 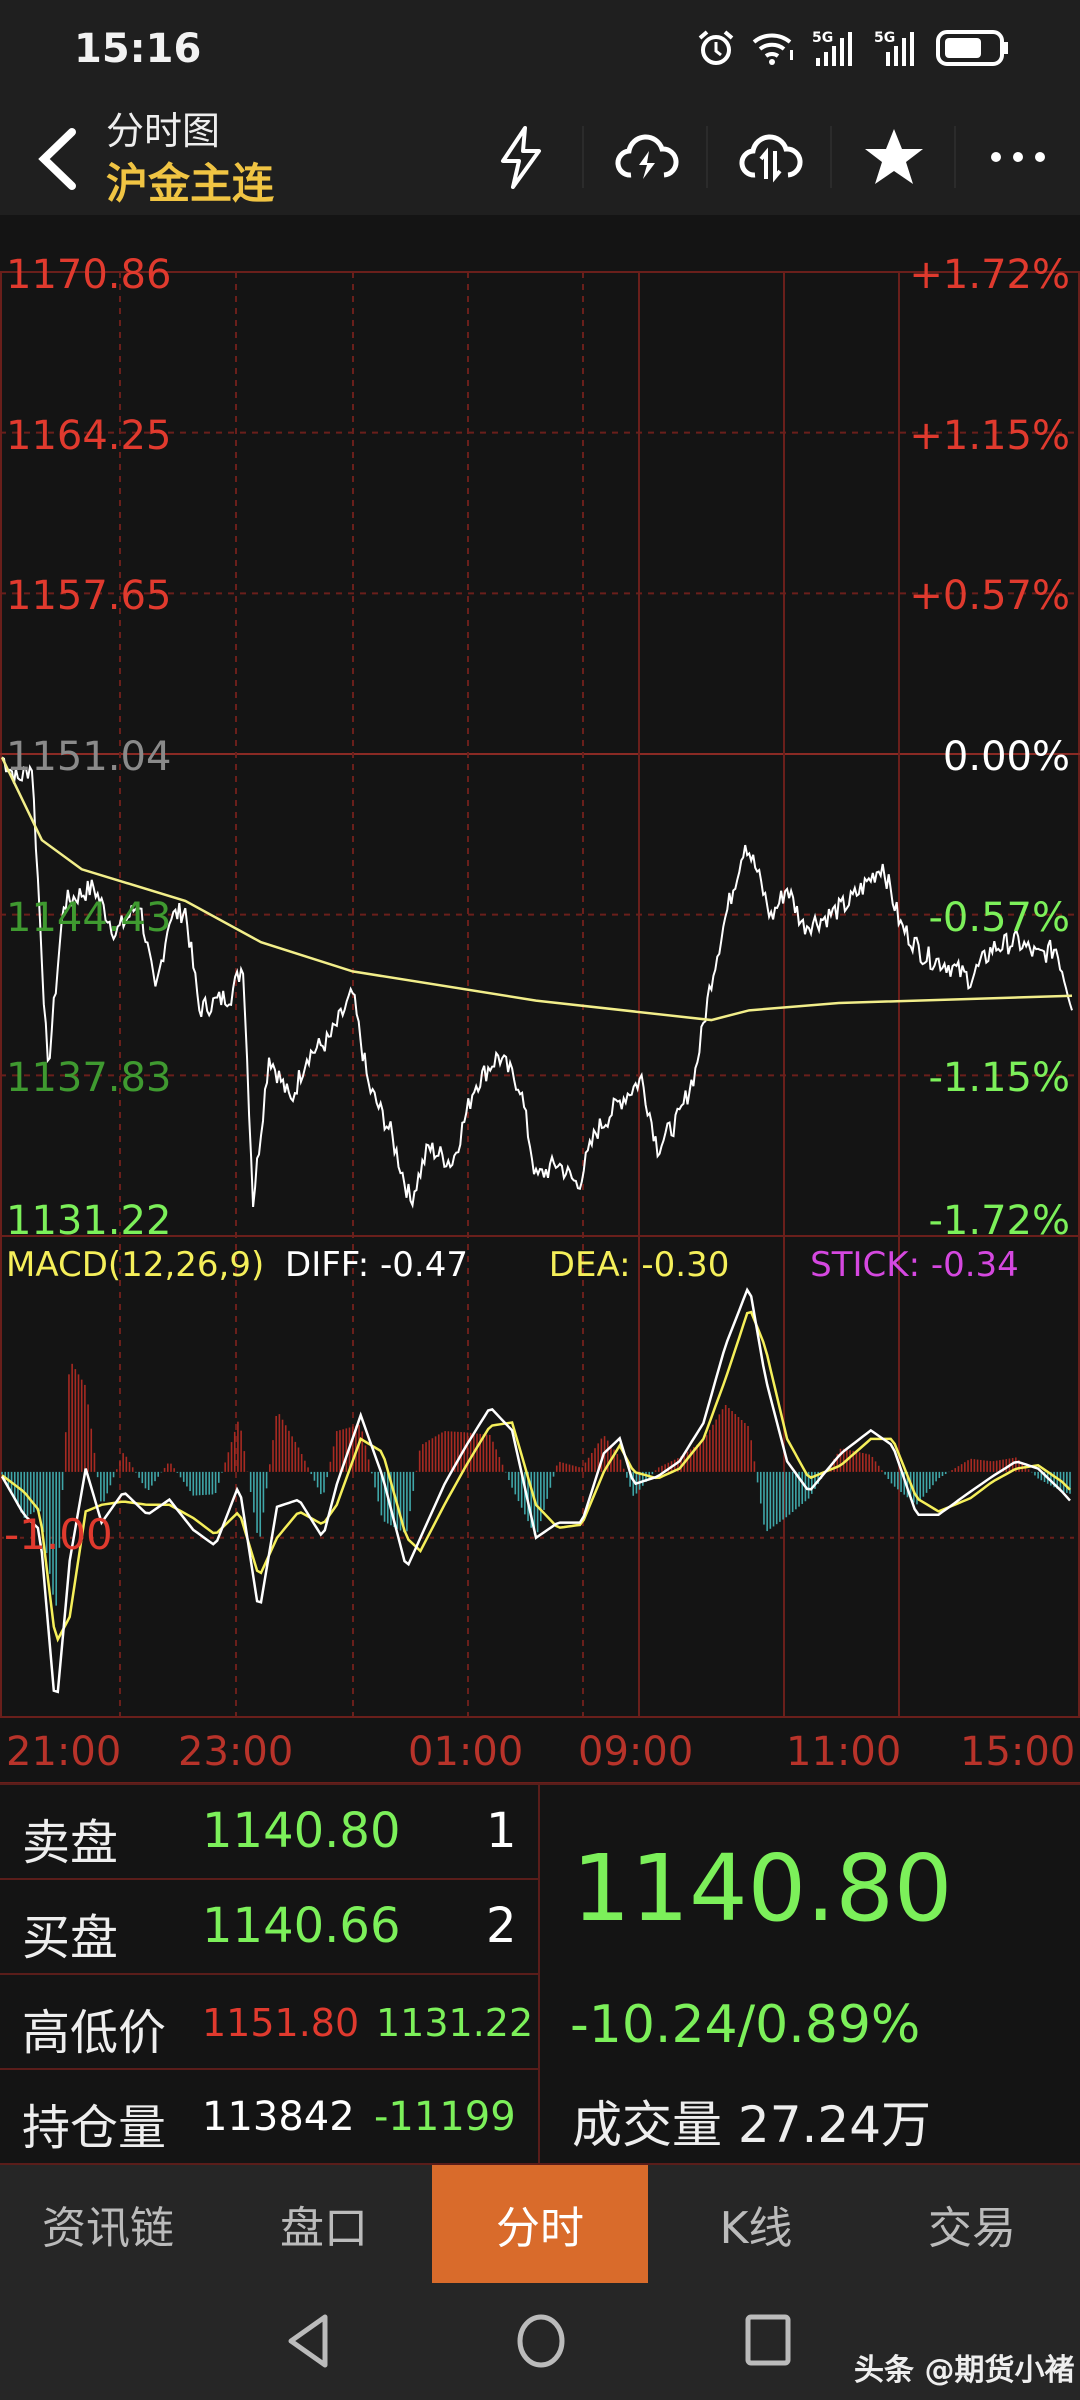 I want to click on cloud-sync-button, so click(x=770, y=157).